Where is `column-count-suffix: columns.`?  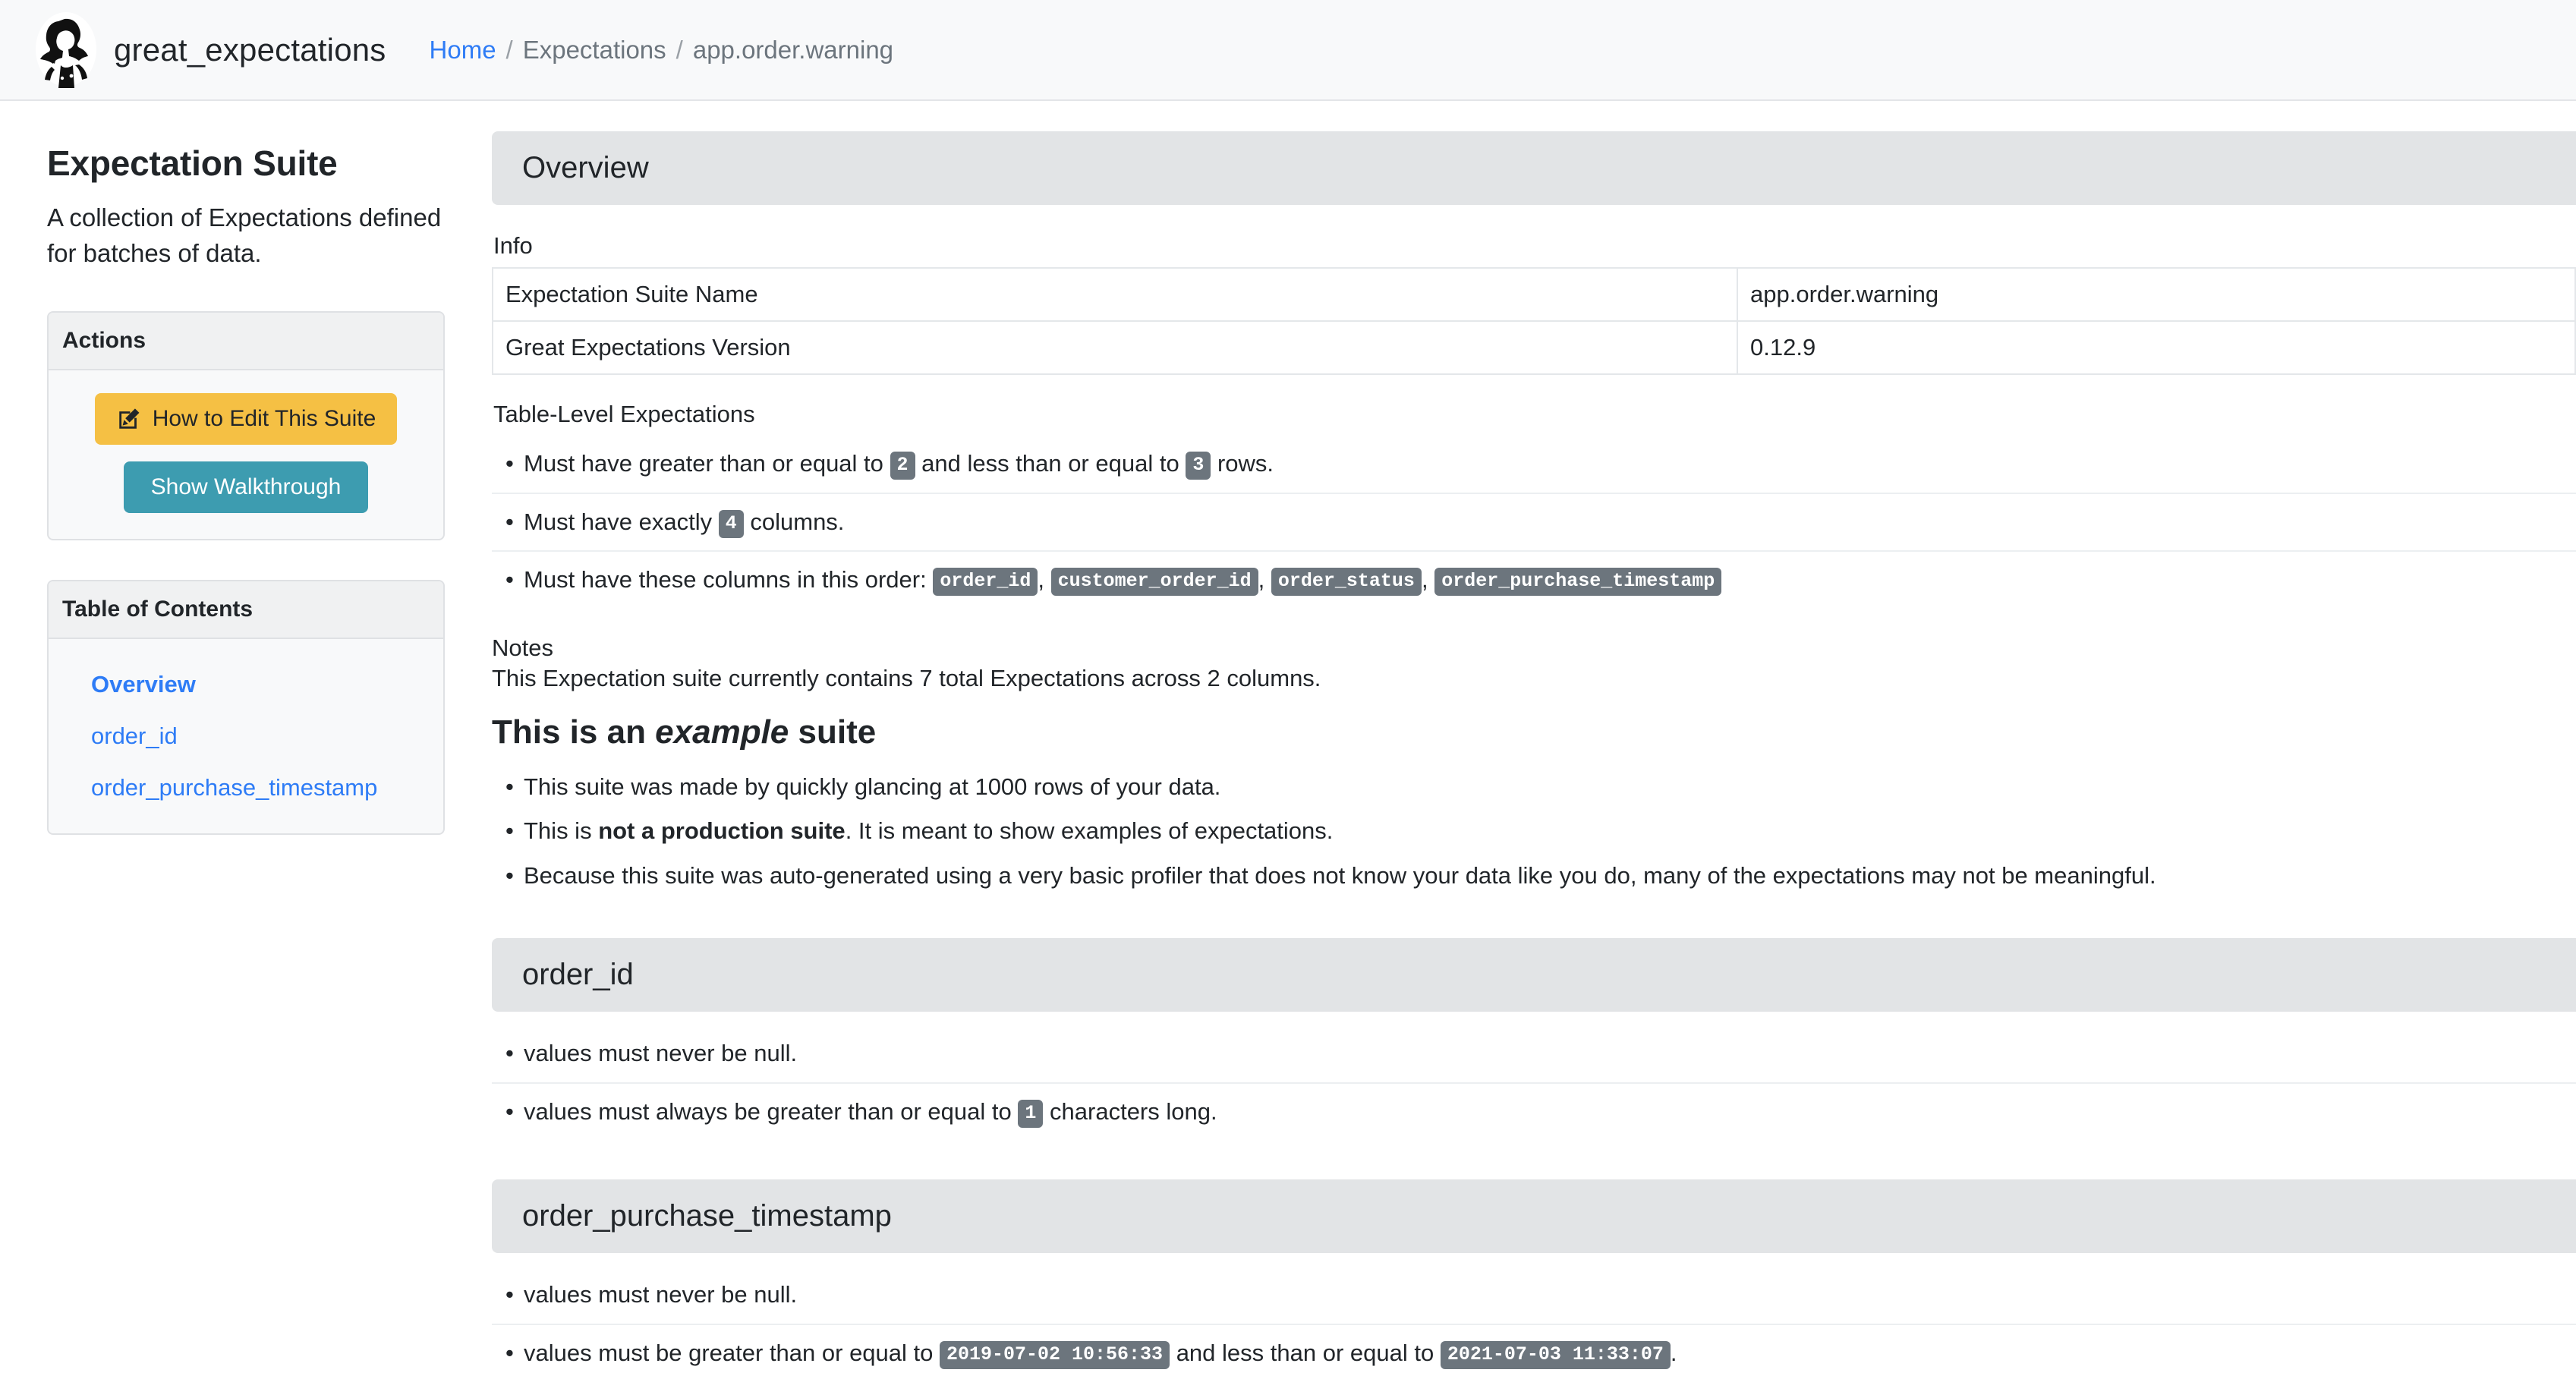
column-count-suffix: columns. is located at coordinates (797, 521).